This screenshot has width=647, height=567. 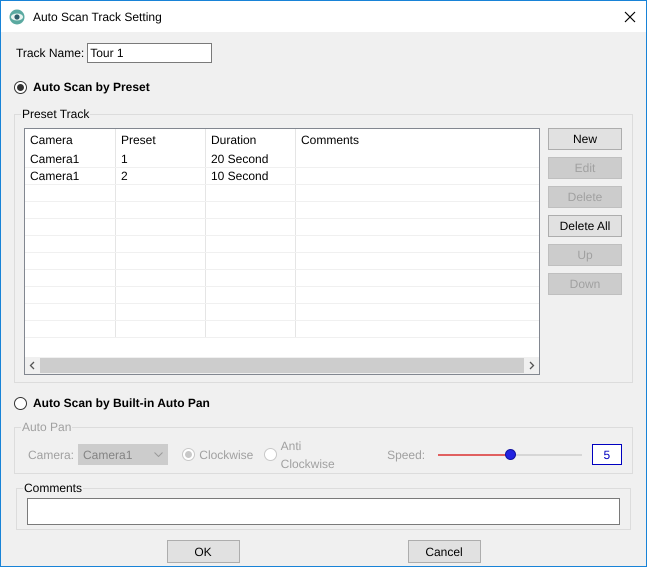 What do you see at coordinates (70, 140) in the screenshot?
I see `column-header: Camera` at bounding box center [70, 140].